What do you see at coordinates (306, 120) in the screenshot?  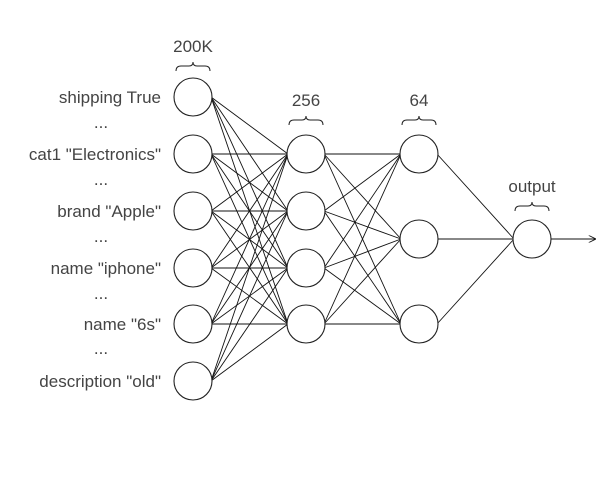 I see `brace-layer1` at bounding box center [306, 120].